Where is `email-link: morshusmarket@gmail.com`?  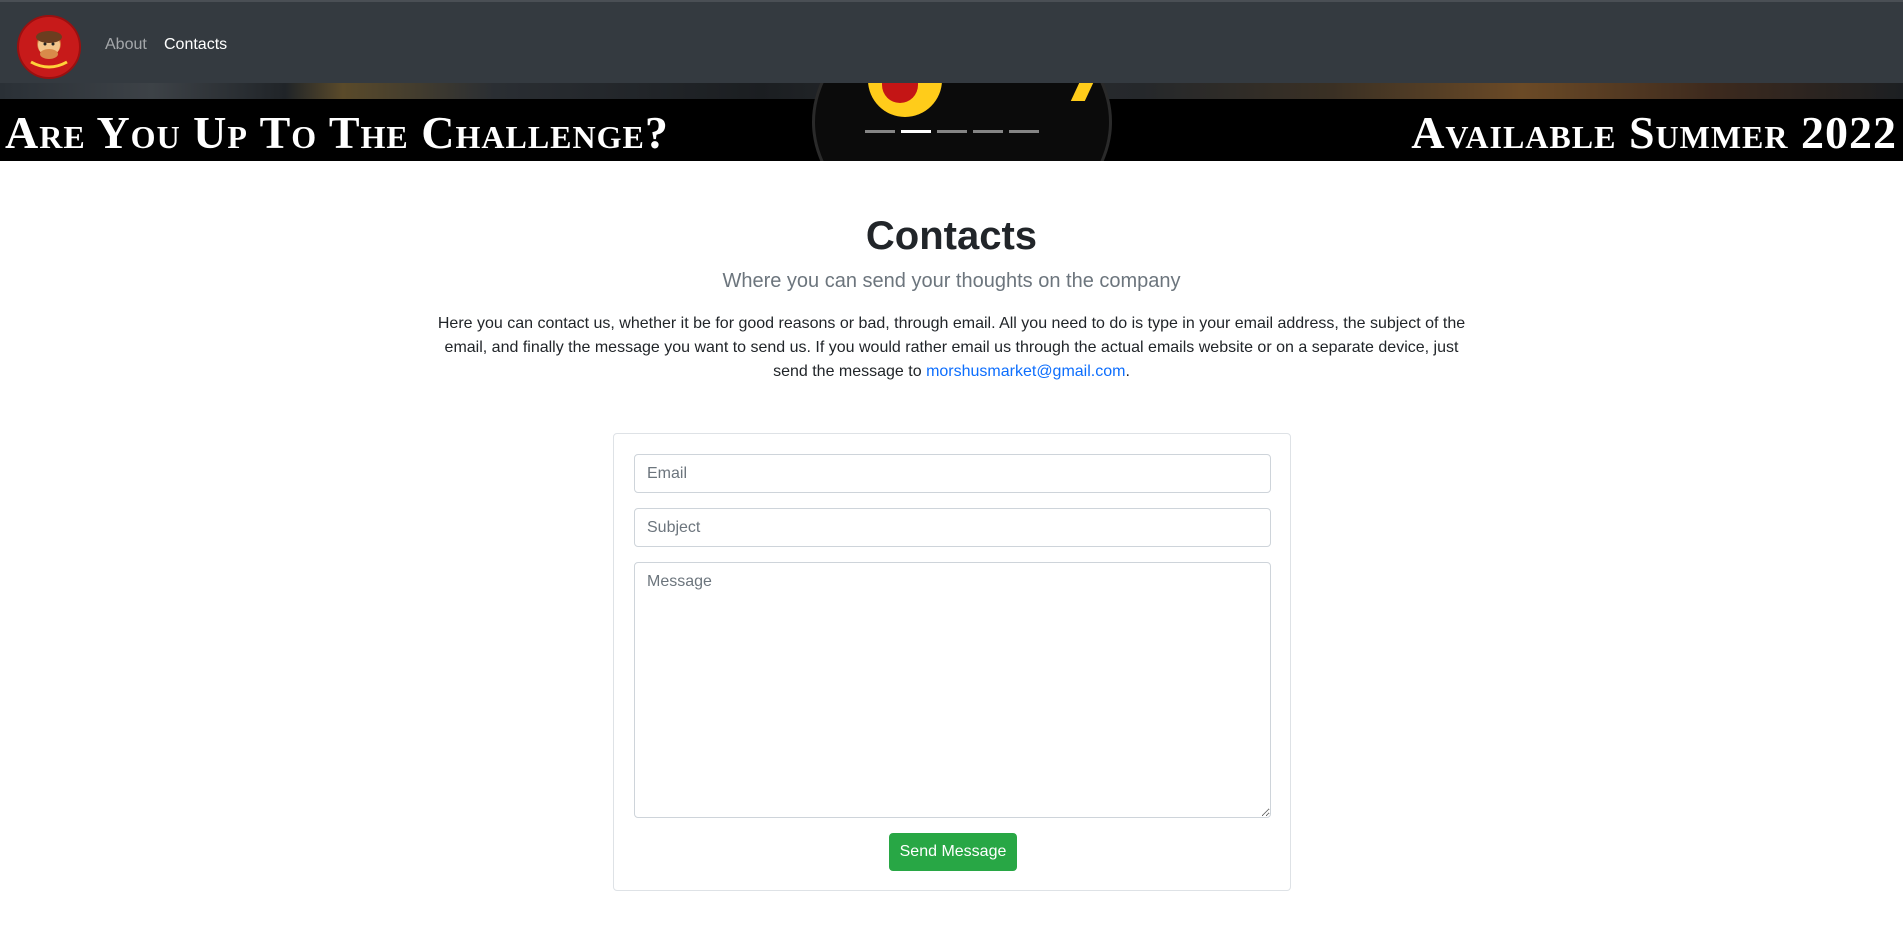
email-link: morshusmarket@gmail.com is located at coordinates (1025, 371).